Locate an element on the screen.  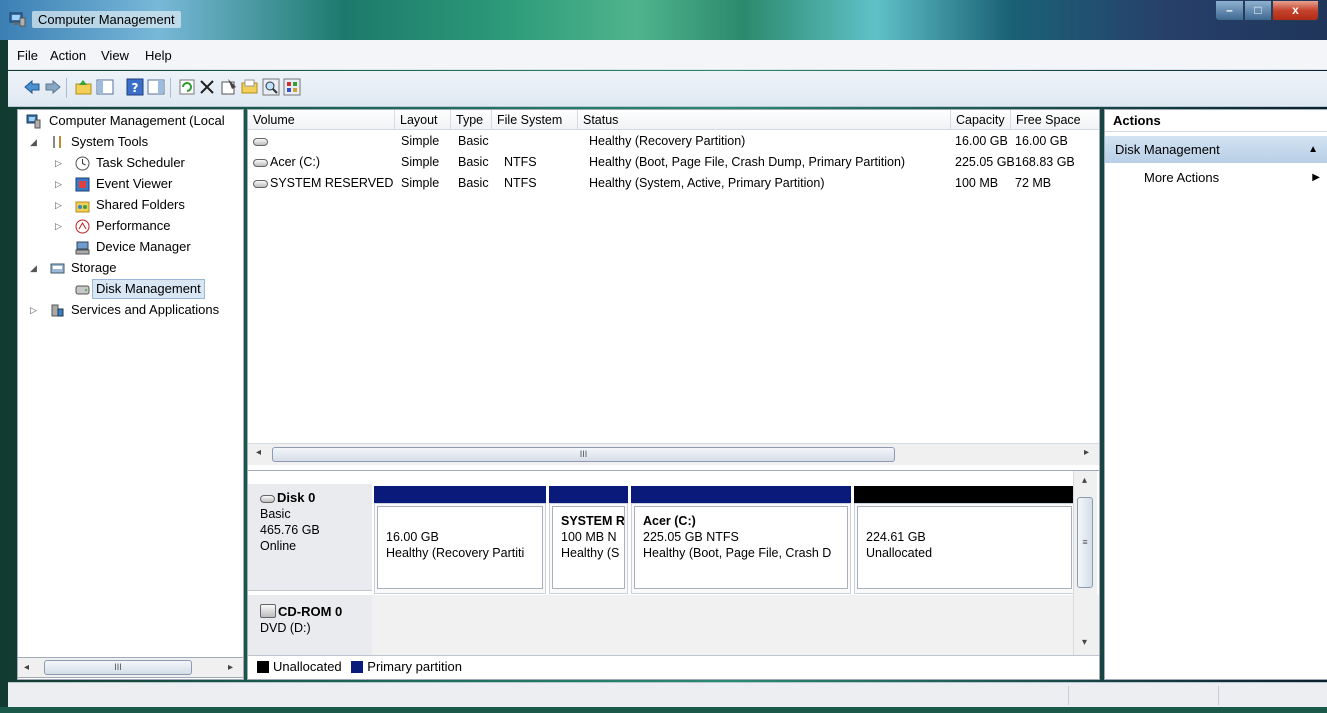
menu-action: Action is located at coordinates (68, 55).